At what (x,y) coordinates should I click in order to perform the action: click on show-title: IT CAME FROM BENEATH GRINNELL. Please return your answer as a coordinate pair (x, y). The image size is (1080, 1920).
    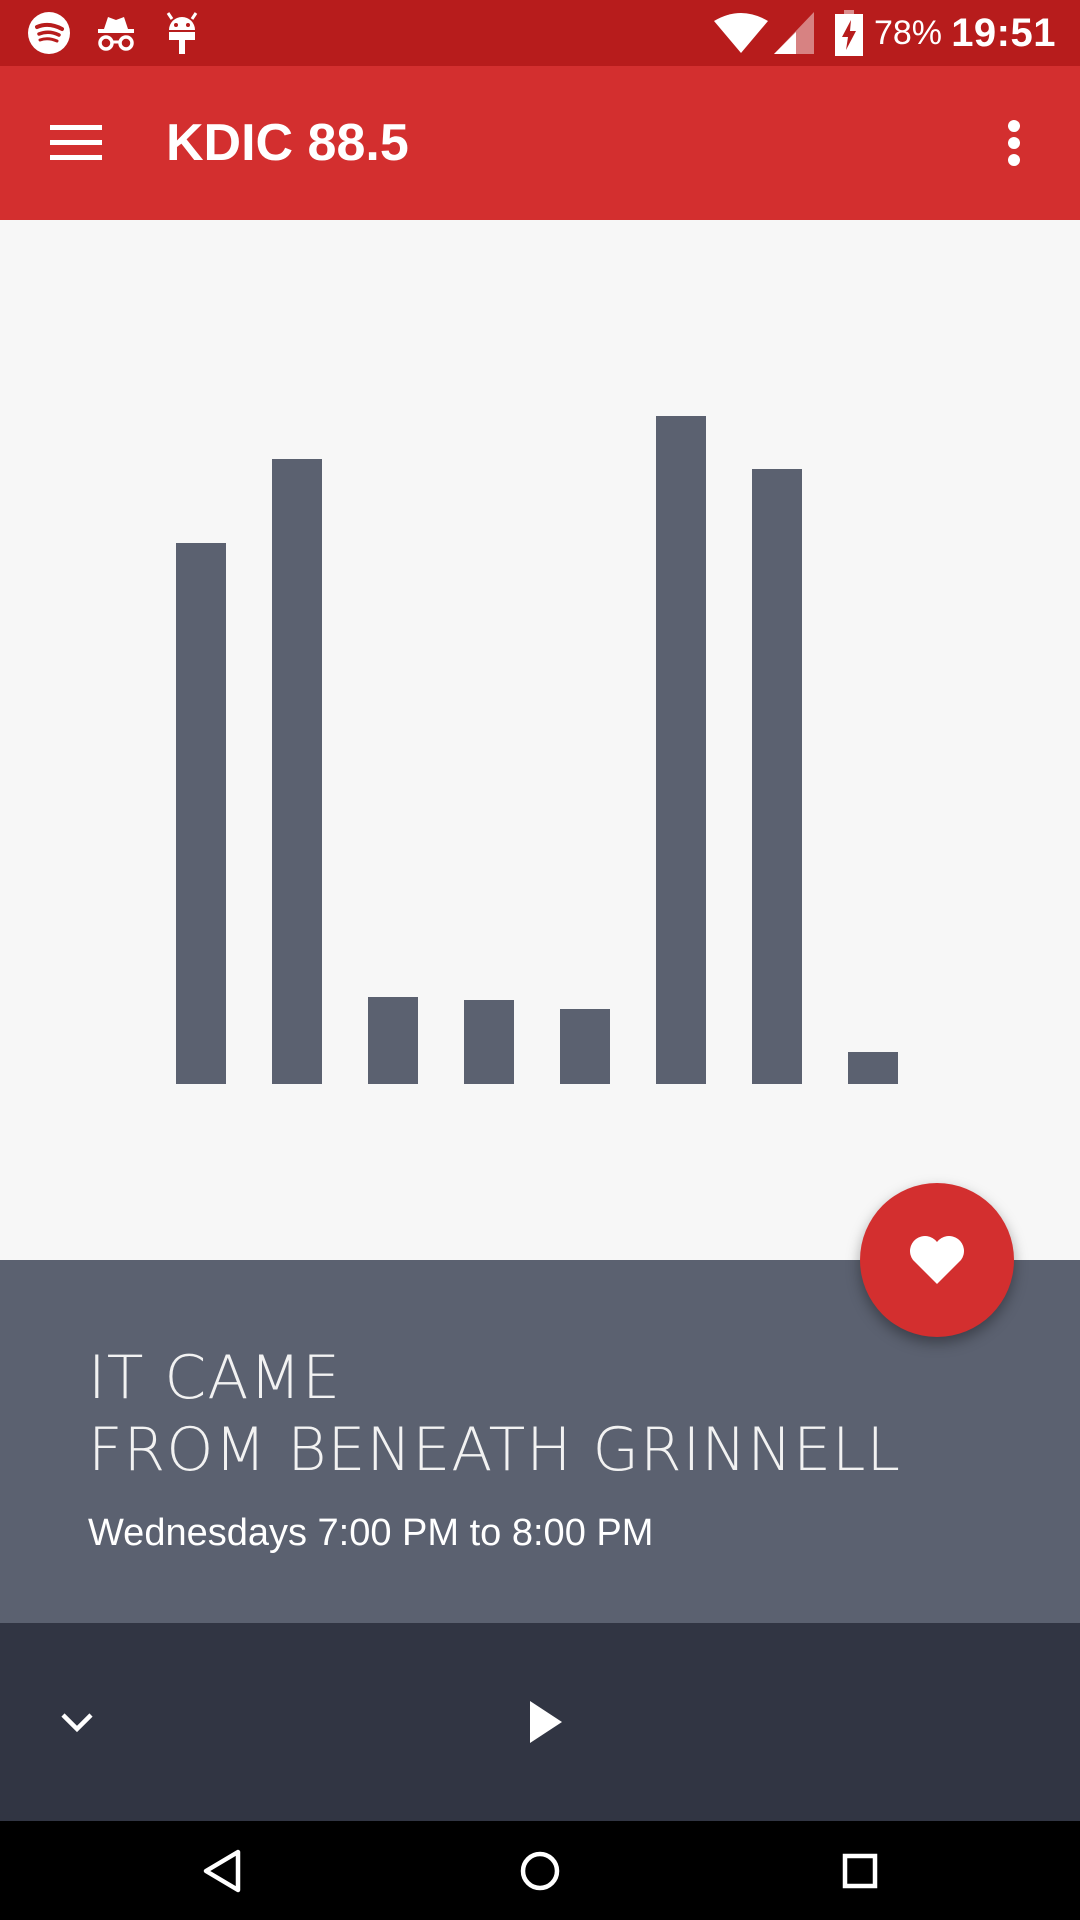
    Looking at the image, I should click on (494, 1414).